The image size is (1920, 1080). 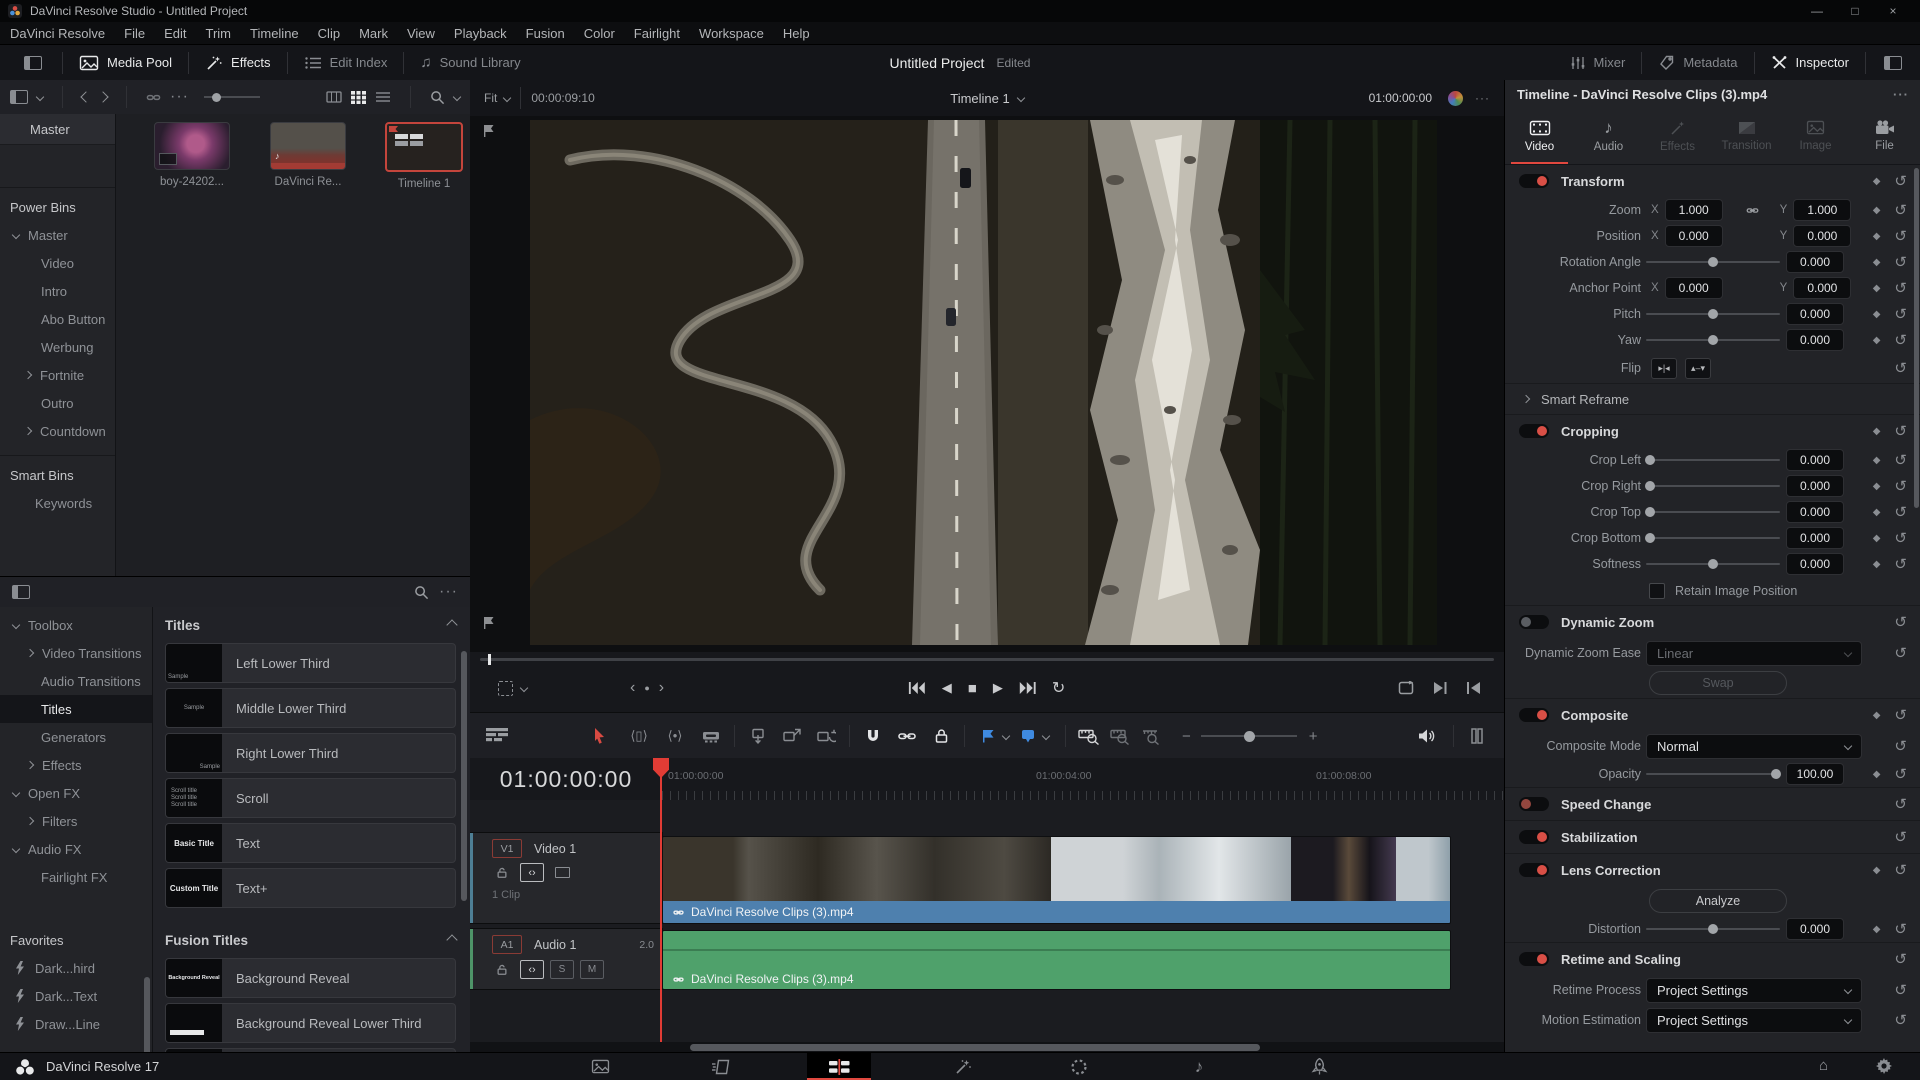 What do you see at coordinates (33, 62) in the screenshot?
I see `dual-screen-icon` at bounding box center [33, 62].